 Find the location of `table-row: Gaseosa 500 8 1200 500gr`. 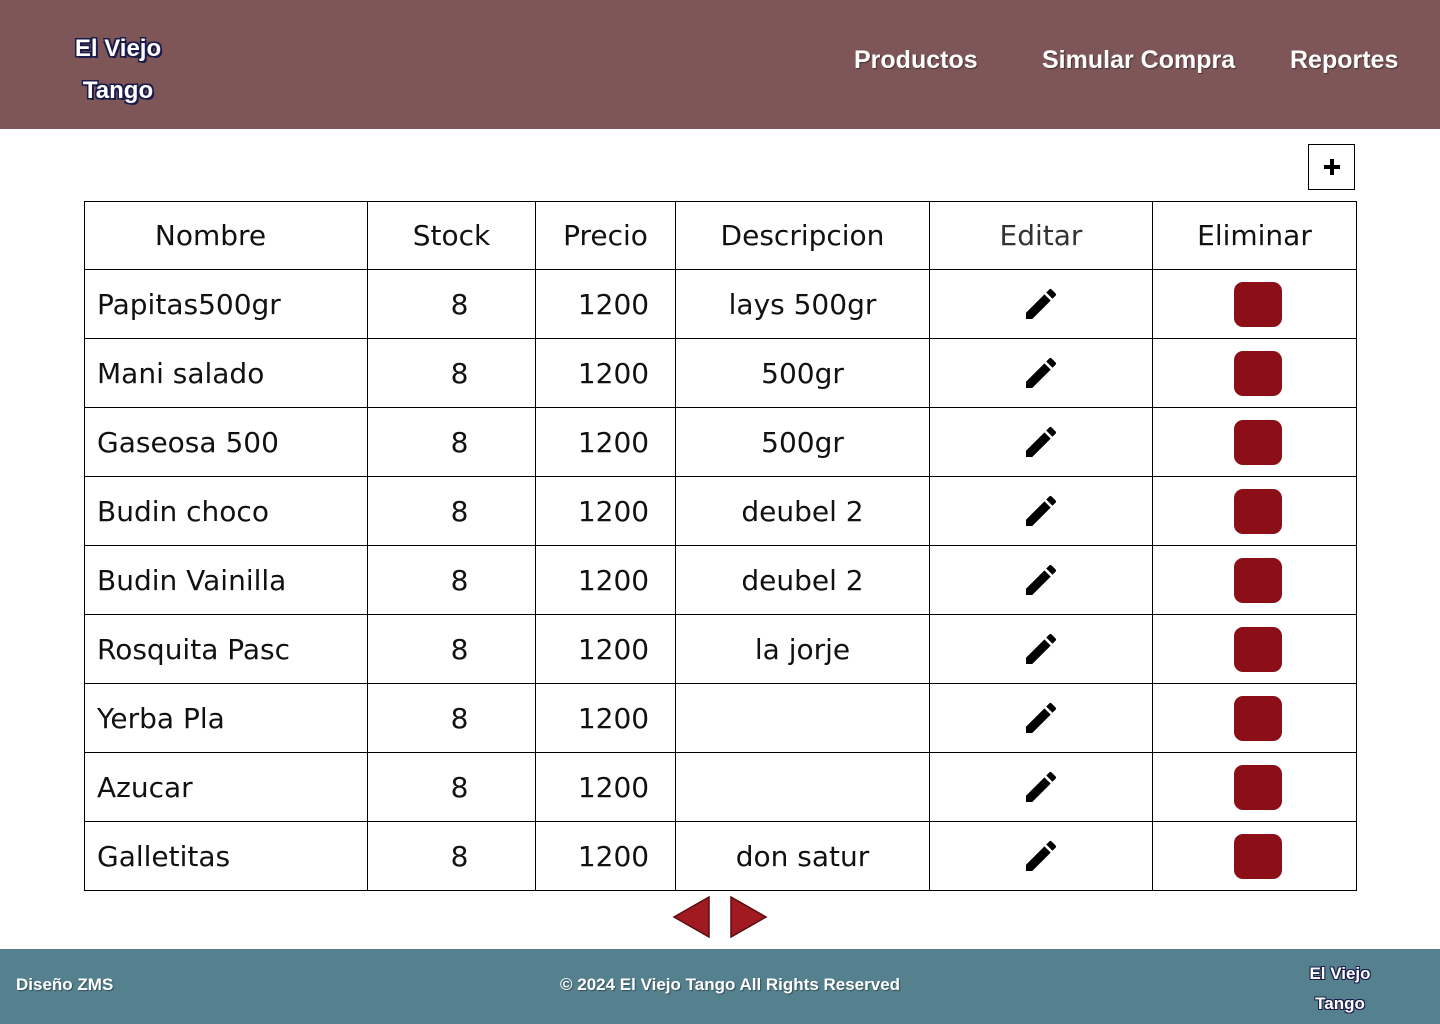

table-row: Gaseosa 500 8 1200 500gr is located at coordinates (720, 442).